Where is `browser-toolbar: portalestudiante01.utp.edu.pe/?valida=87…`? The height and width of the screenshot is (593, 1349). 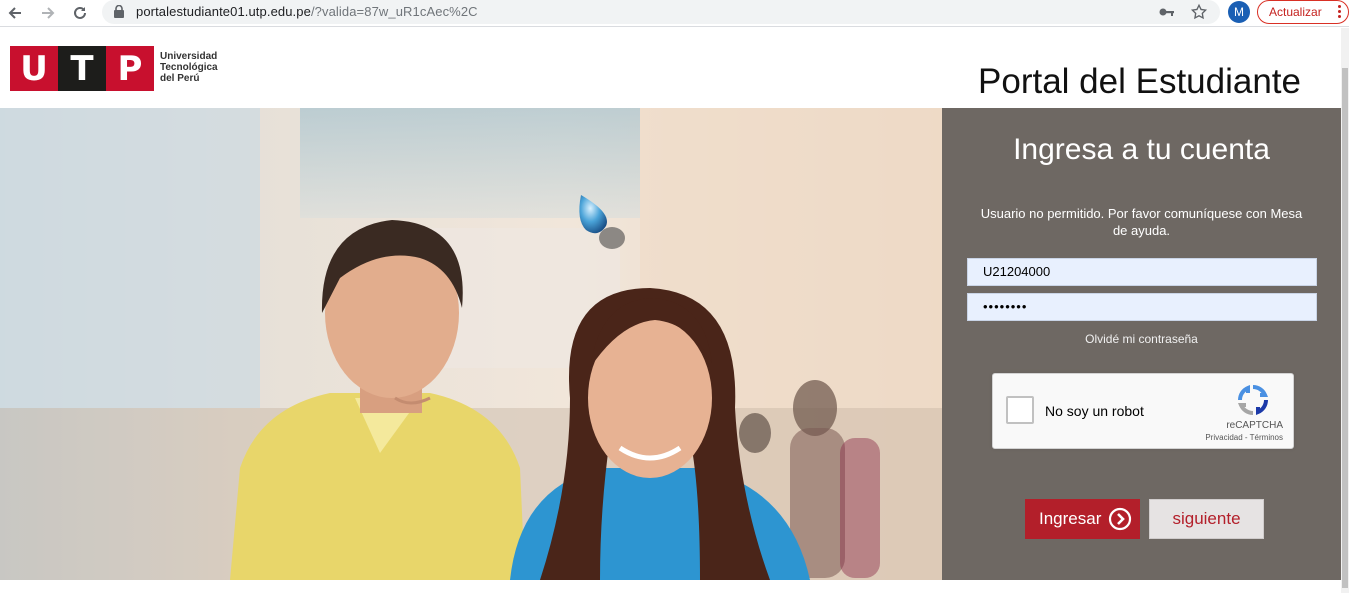
browser-toolbar: portalestudiante01.utp.edu.pe/?valida=87… is located at coordinates (674, 13).